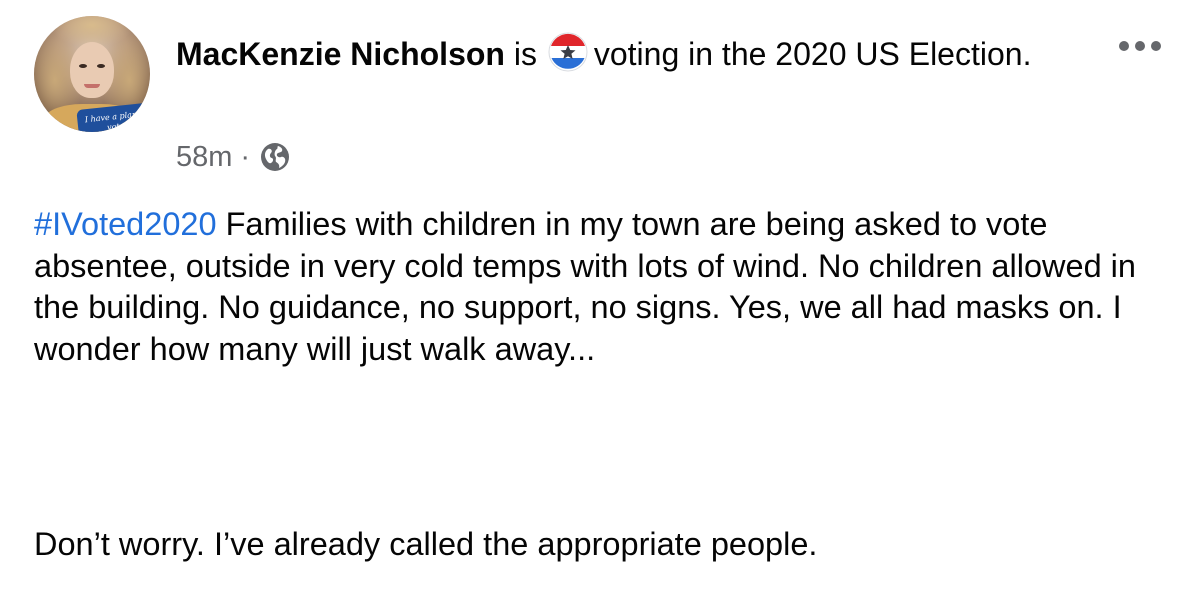 The height and width of the screenshot is (590, 1200). What do you see at coordinates (525, 54) in the screenshot?
I see `activity-prefix: is` at bounding box center [525, 54].